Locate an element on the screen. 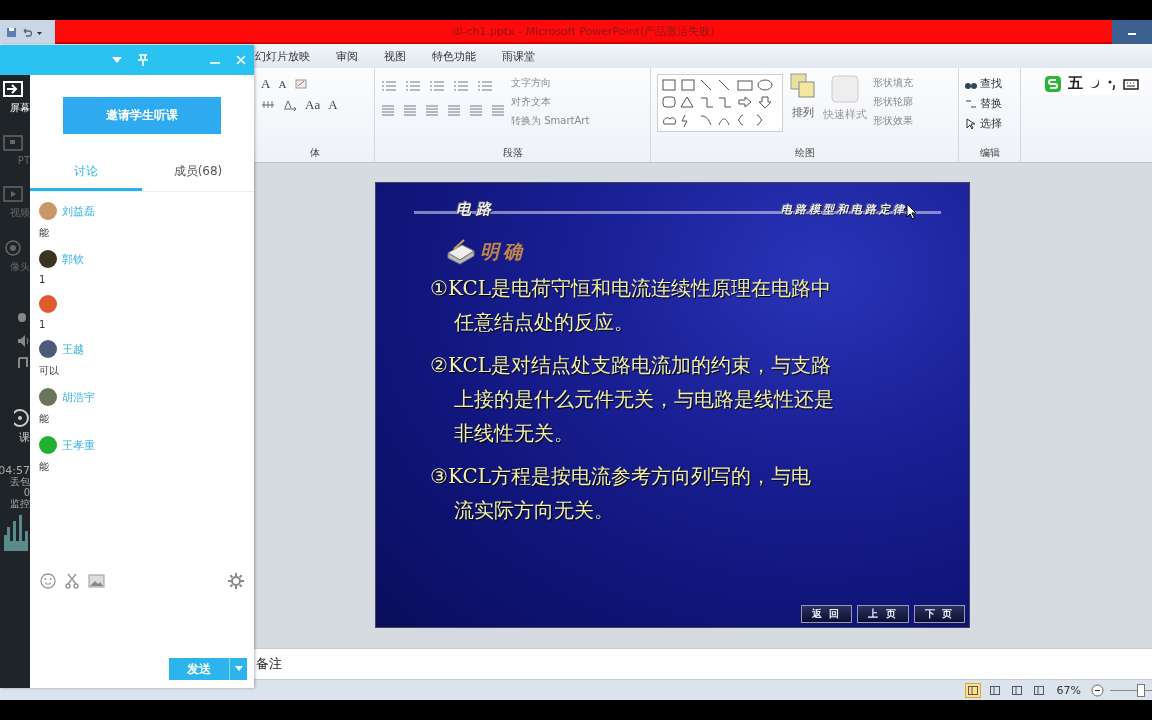 The width and height of the screenshot is (1152, 720). group-label: 编辑 is located at coordinates (989, 153).